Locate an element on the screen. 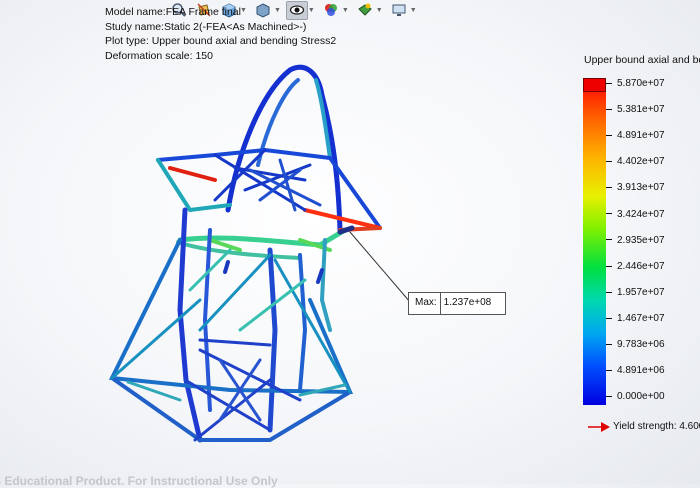 The image size is (700, 488). model-name: Model name:FEA Frame final is located at coordinates (173, 12).